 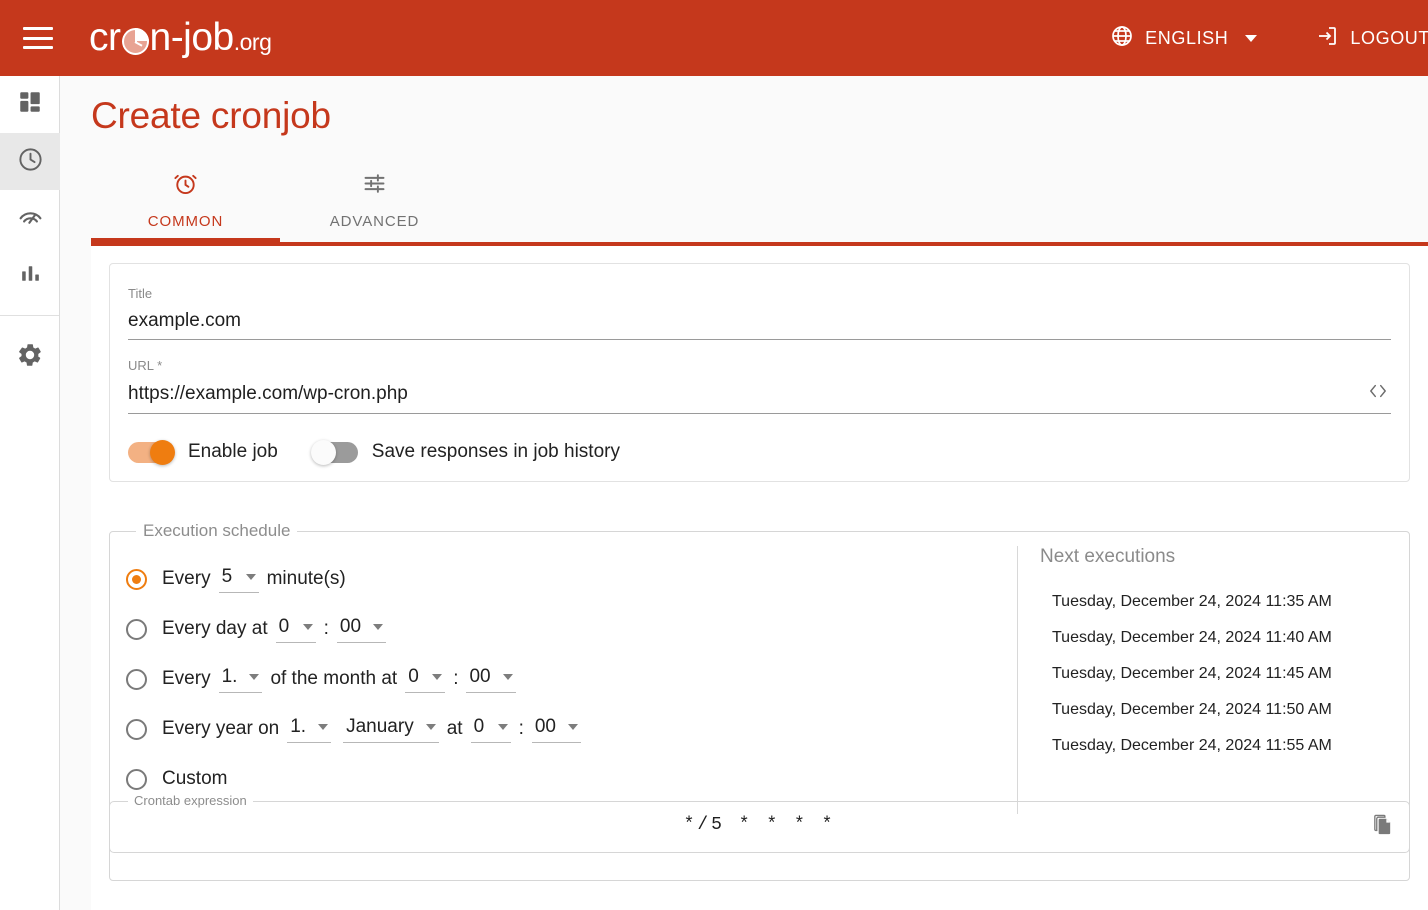 What do you see at coordinates (221, 728) in the screenshot?
I see `schedule-option-yearly-prefix: Every year on` at bounding box center [221, 728].